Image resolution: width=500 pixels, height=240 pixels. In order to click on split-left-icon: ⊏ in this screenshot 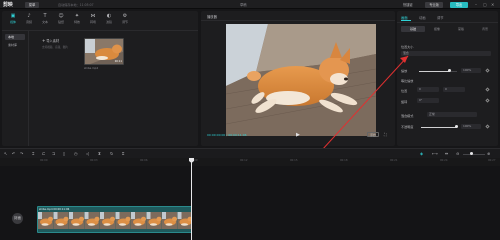, I will do `click(43, 153)`.